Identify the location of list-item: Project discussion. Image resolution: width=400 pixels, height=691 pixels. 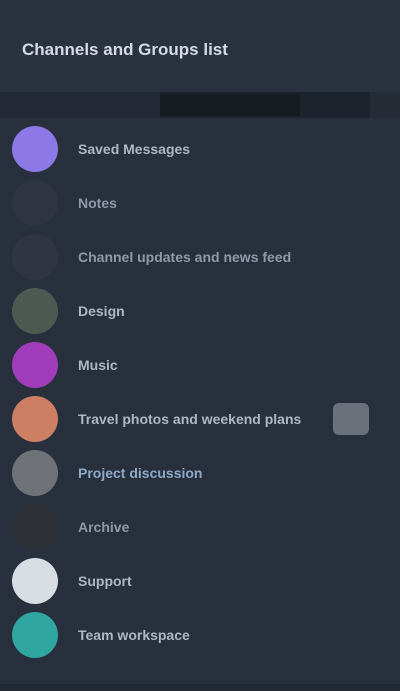
(200, 473).